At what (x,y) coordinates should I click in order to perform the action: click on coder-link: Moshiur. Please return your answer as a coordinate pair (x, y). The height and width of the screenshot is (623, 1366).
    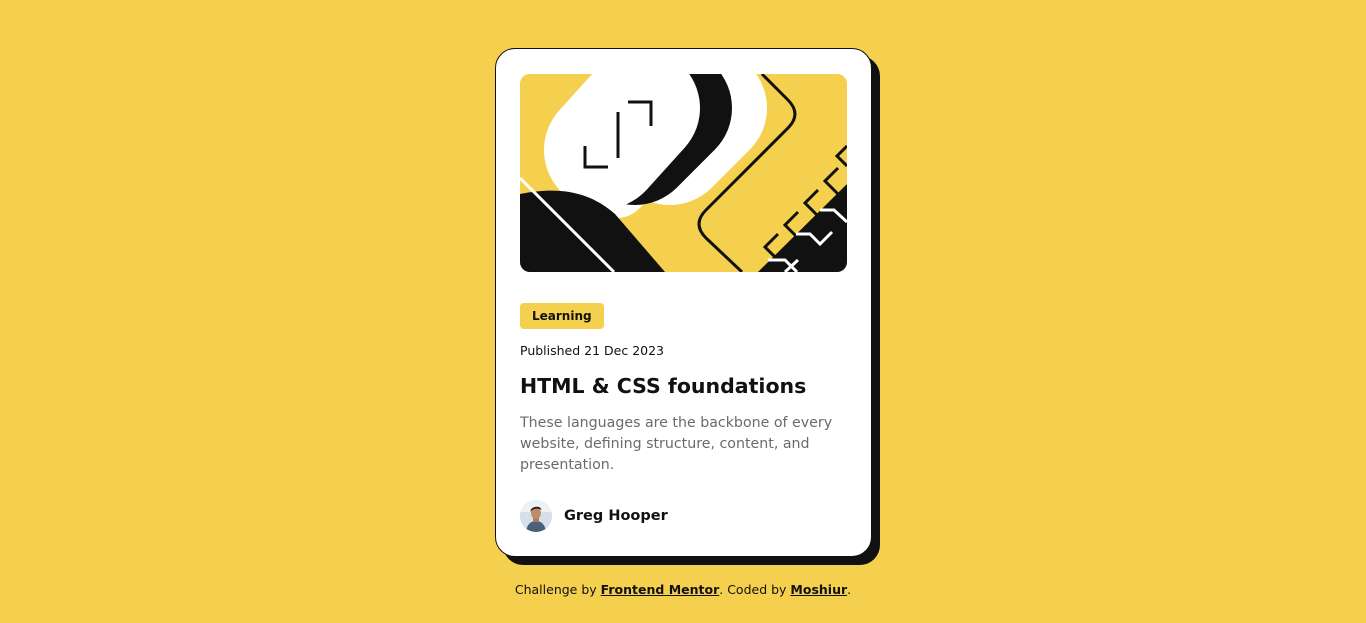
    Looking at the image, I should click on (818, 589).